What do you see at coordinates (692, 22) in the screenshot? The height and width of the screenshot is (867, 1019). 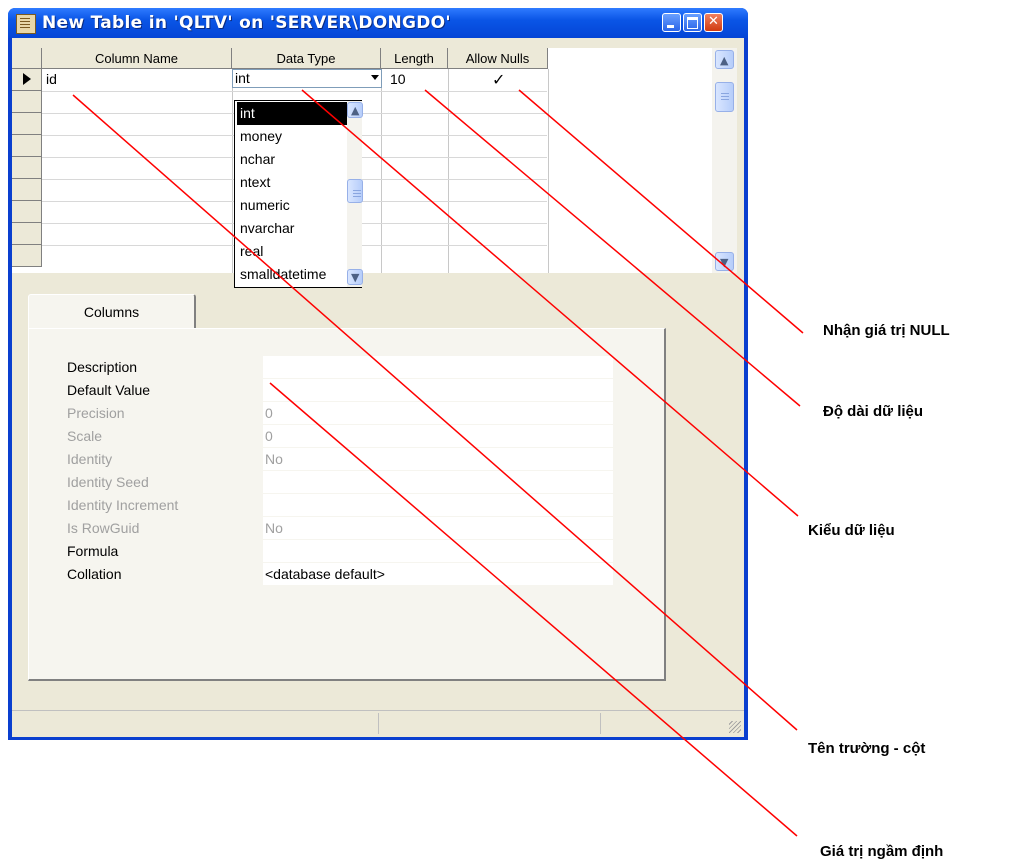 I see `maximize-icon` at bounding box center [692, 22].